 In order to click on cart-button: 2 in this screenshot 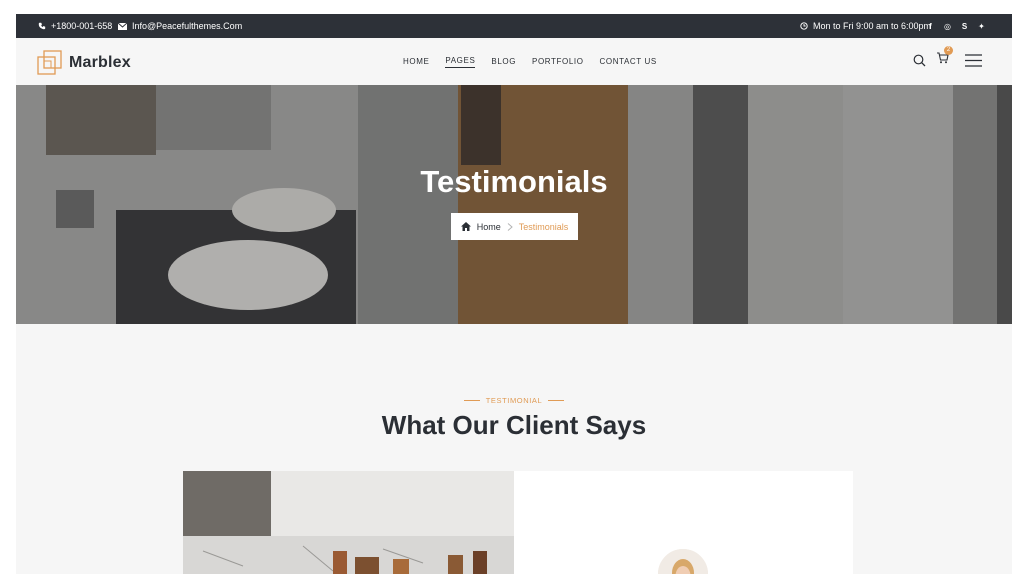, I will do `click(944, 57)`.